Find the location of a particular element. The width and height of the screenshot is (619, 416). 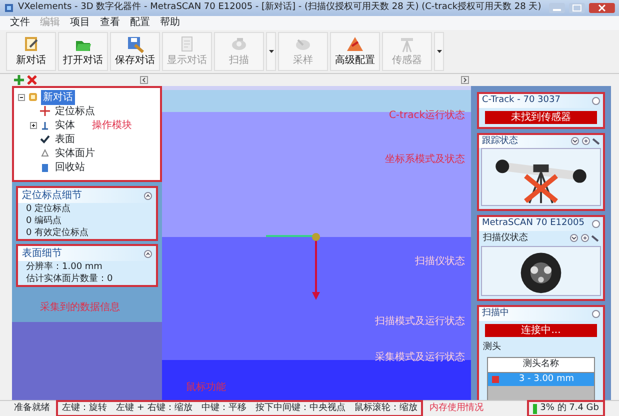

menu-item: 项目 is located at coordinates (80, 23).